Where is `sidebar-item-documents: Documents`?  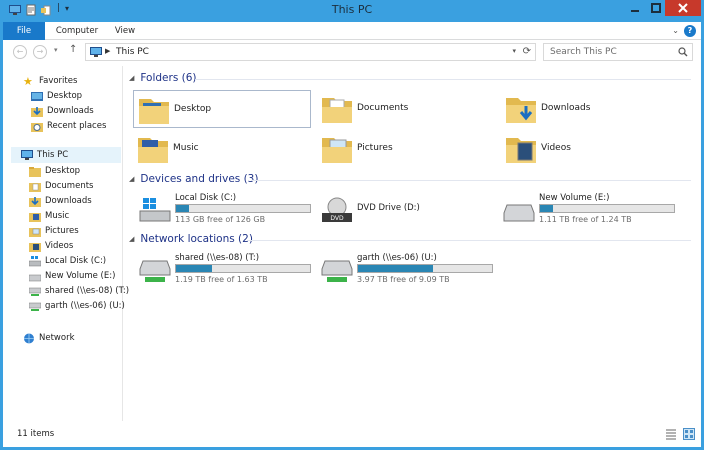
sidebar-item-documents: Documents is located at coordinates (61, 186).